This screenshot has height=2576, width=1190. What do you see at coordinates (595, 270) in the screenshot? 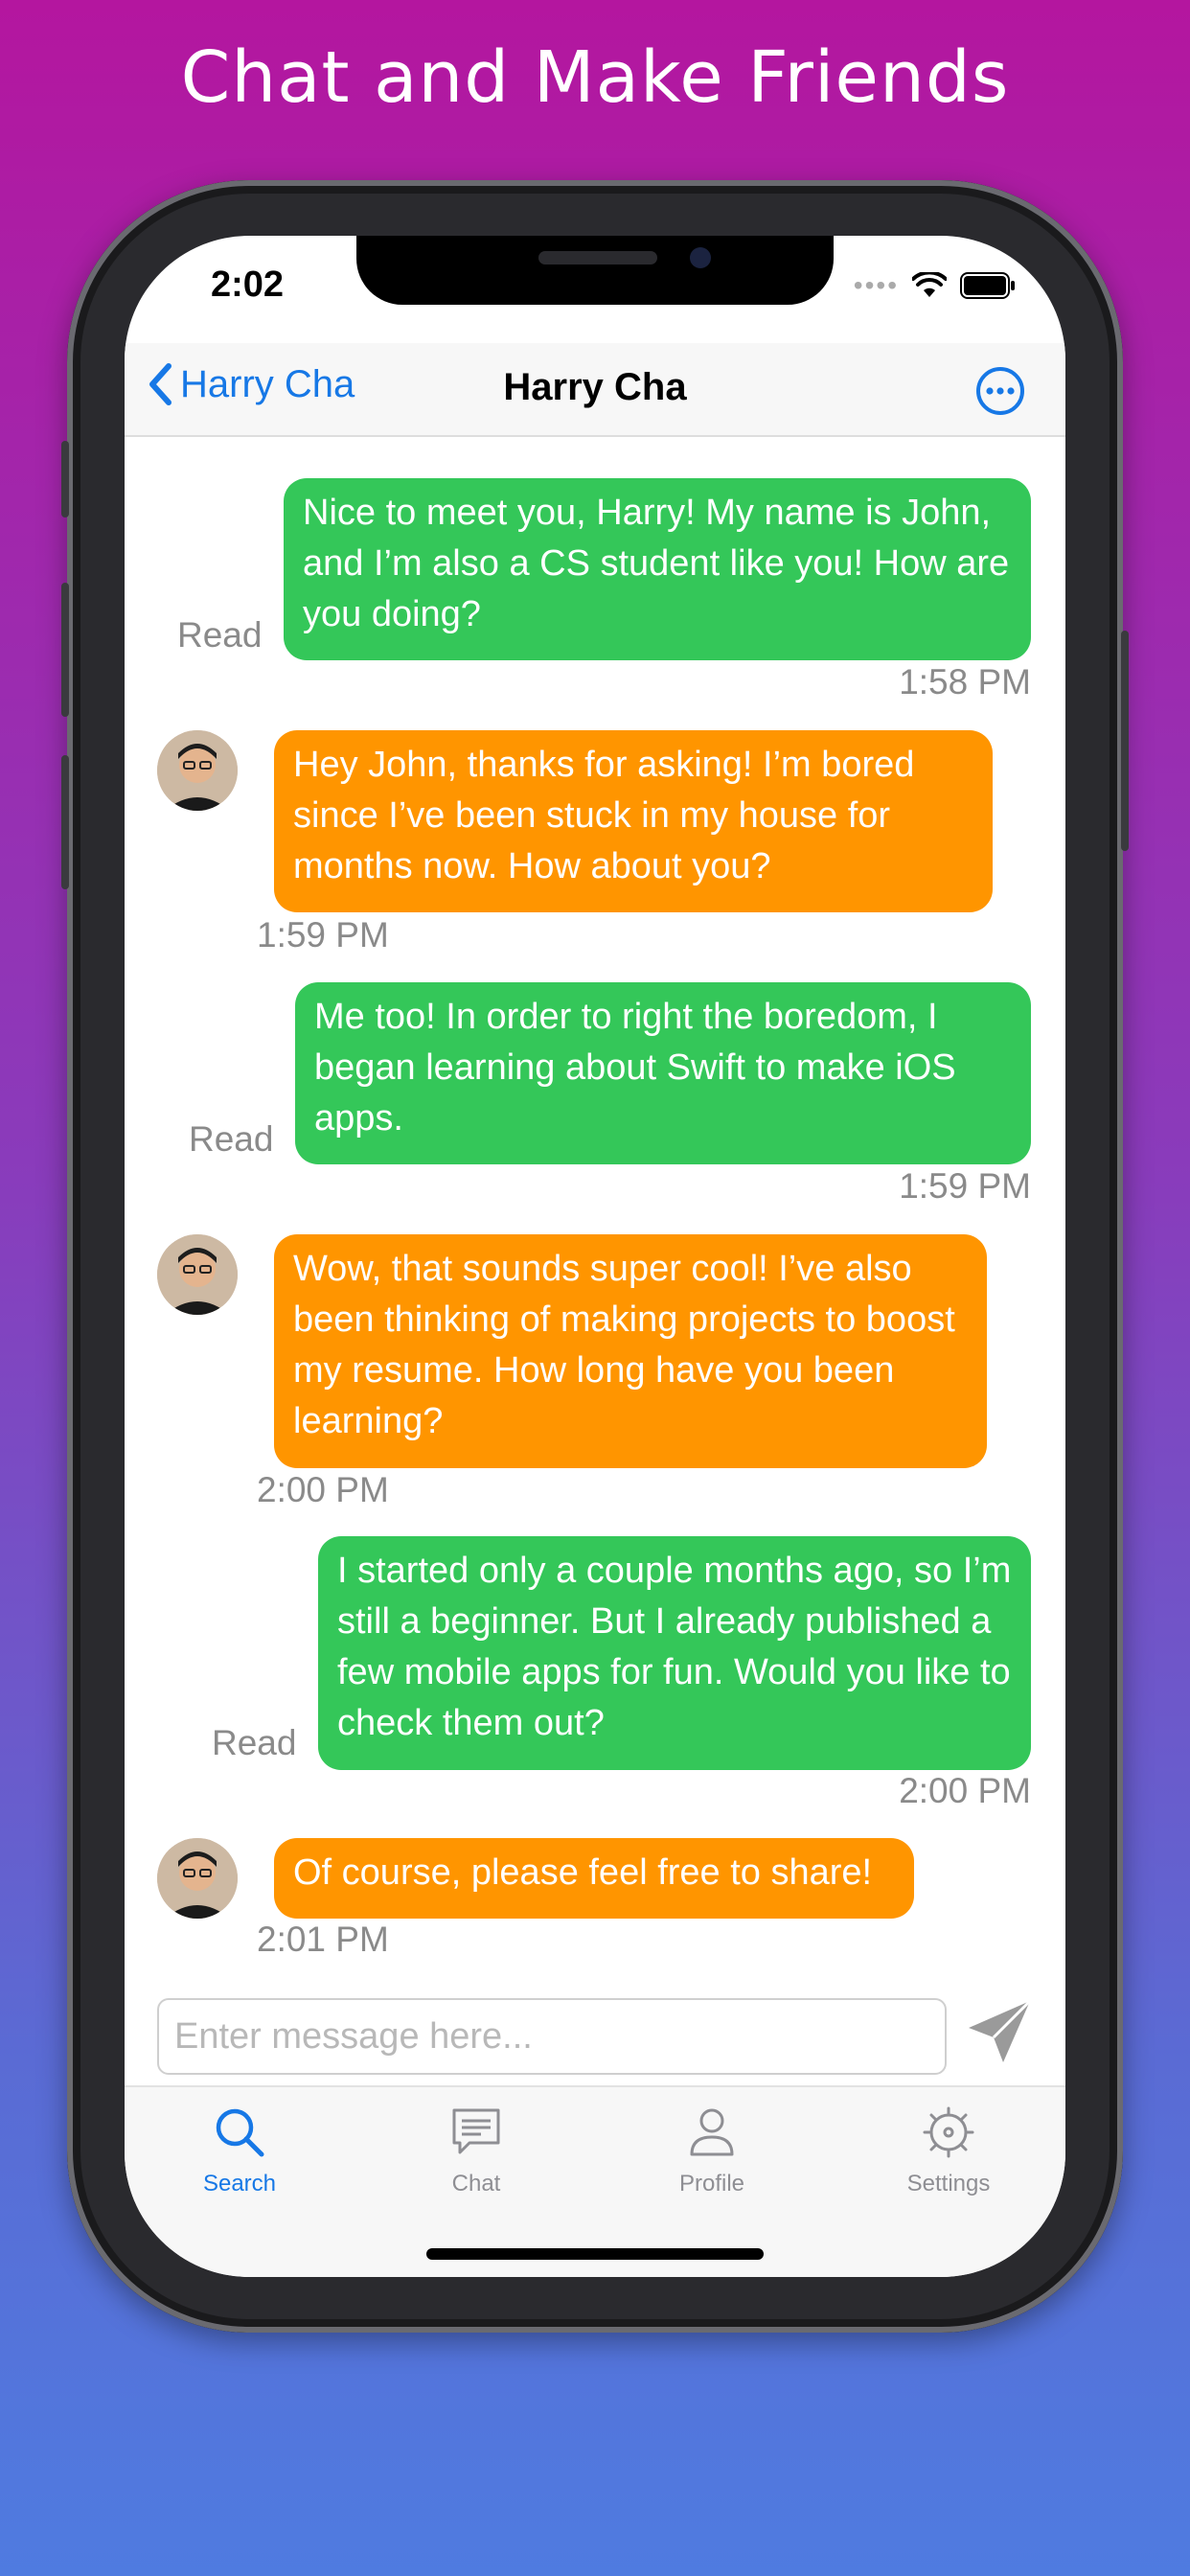
I see `notch` at bounding box center [595, 270].